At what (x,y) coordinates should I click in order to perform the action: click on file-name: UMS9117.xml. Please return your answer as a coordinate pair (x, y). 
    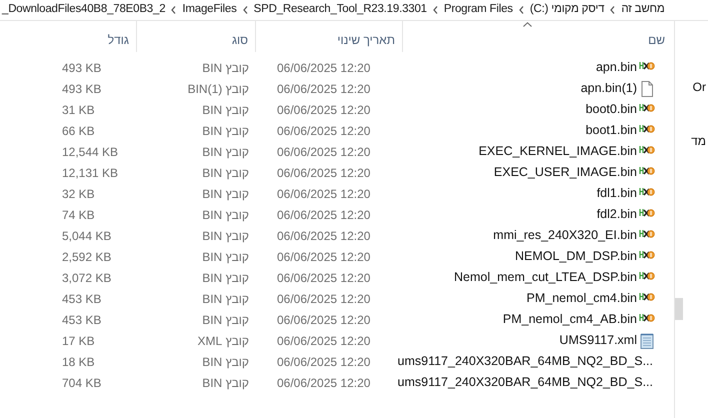
    Looking at the image, I should click on (598, 340).